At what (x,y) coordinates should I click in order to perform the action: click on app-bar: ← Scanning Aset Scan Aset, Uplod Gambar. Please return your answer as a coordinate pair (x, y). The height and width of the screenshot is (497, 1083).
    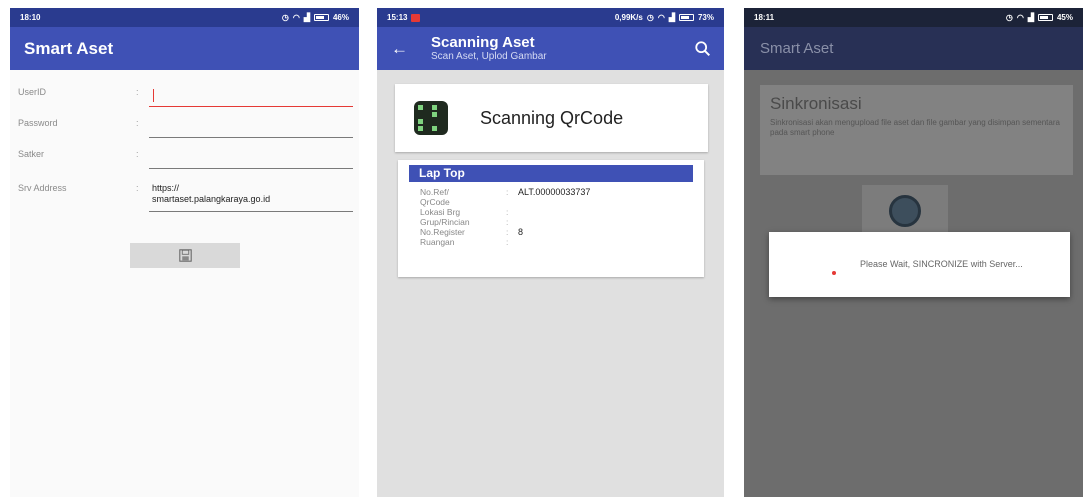
    Looking at the image, I should click on (550, 48).